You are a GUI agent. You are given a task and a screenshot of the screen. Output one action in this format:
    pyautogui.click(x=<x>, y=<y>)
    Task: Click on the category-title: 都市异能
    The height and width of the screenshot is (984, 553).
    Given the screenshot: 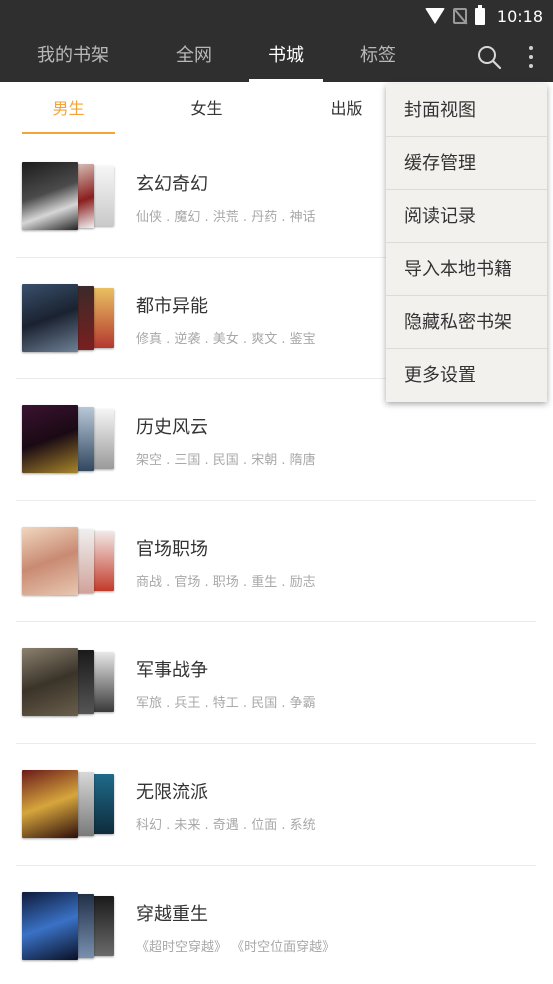 What is the action you would take?
    pyautogui.click(x=172, y=306)
    